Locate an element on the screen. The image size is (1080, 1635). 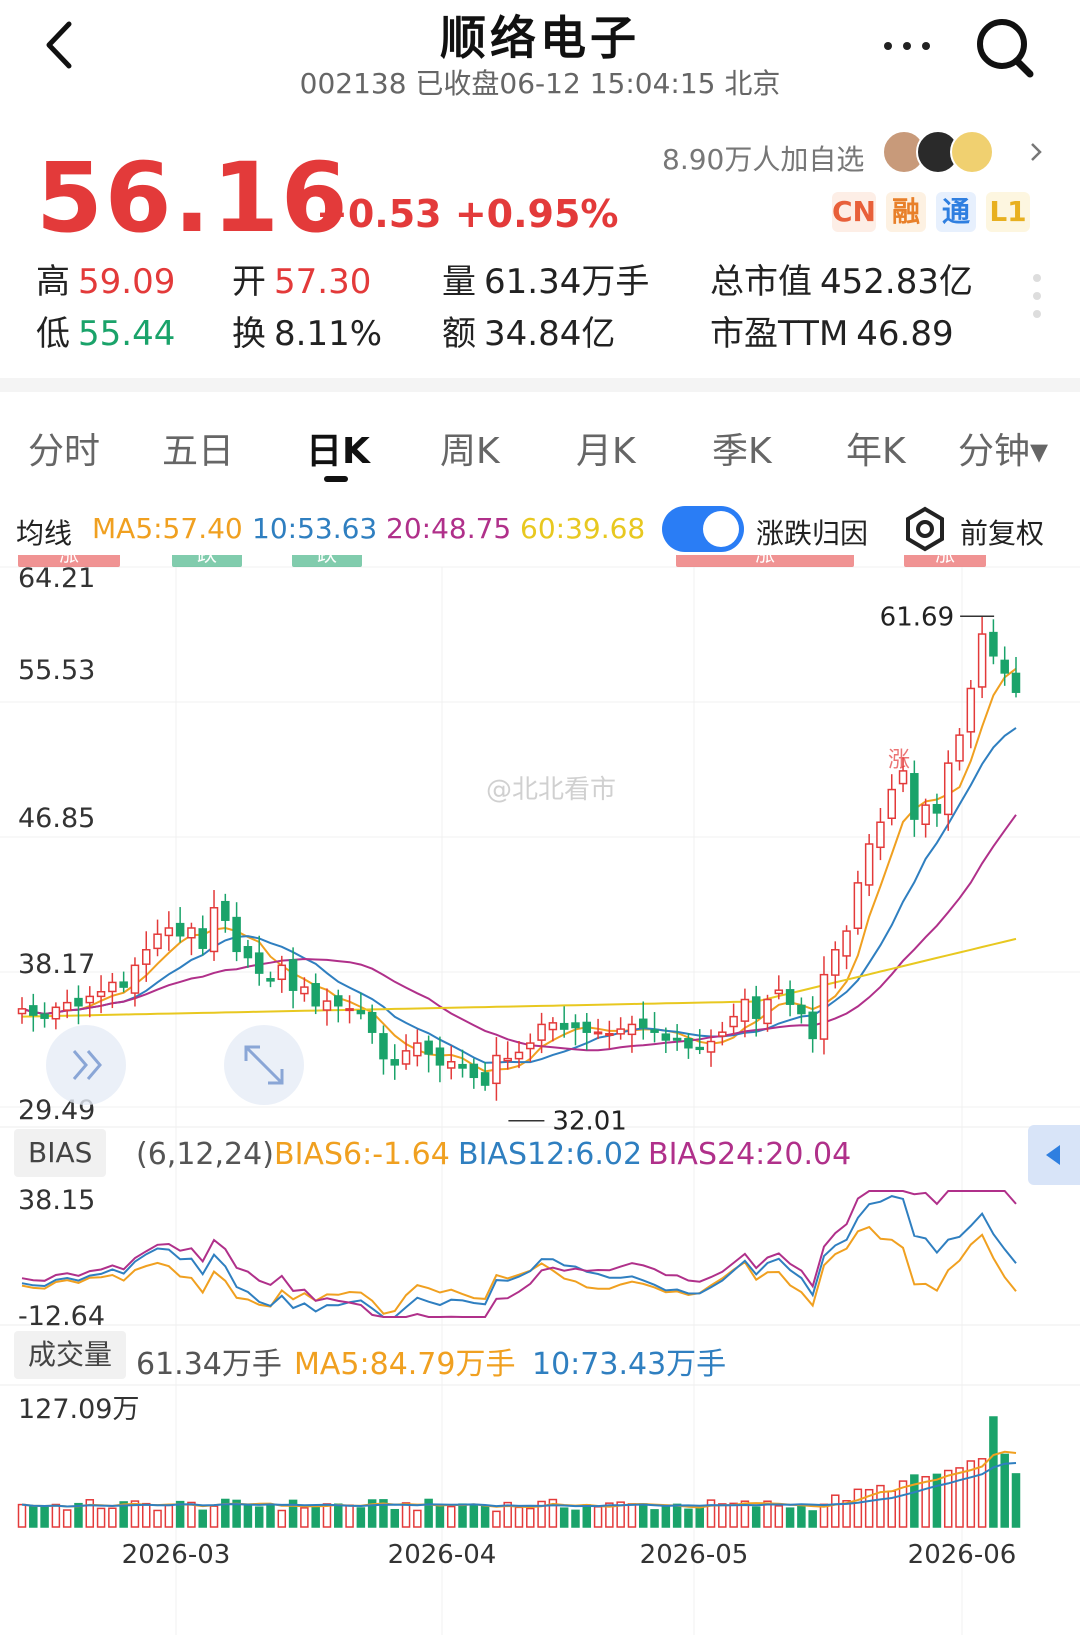
ma5-value: MA5:57.40 is located at coordinates (167, 528).